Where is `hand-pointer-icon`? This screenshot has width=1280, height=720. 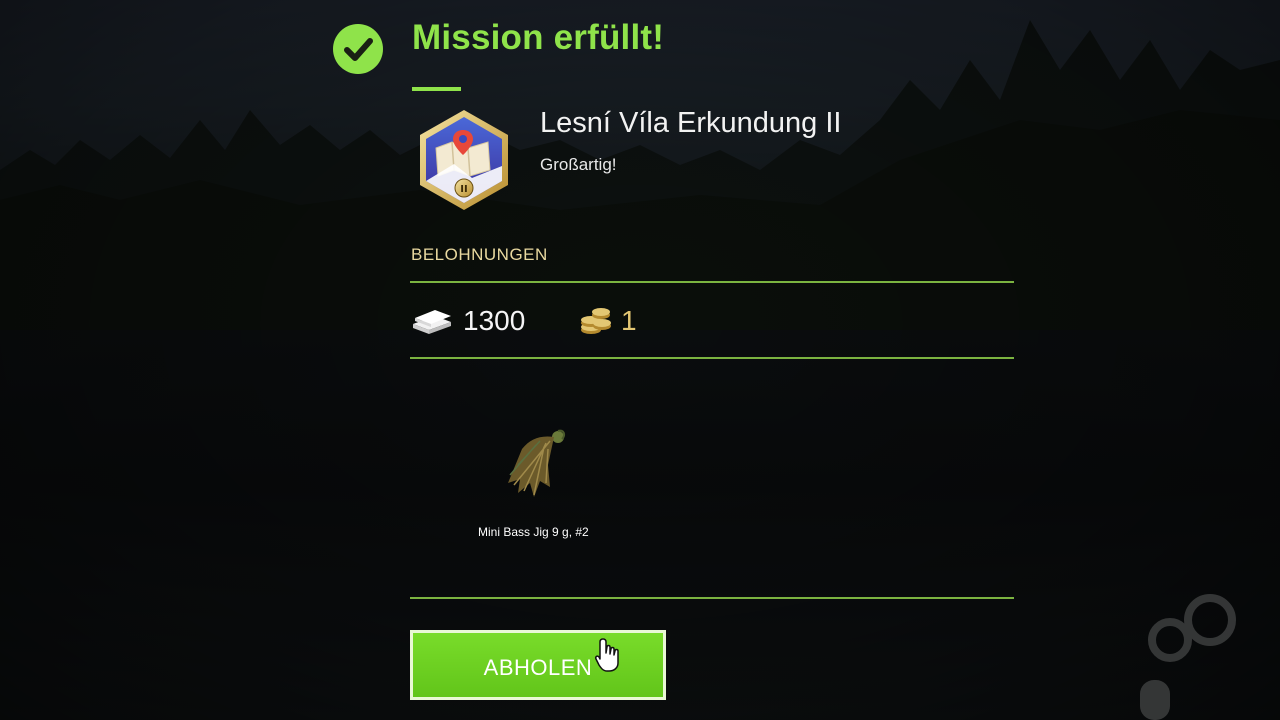 hand-pointer-icon is located at coordinates (607, 655).